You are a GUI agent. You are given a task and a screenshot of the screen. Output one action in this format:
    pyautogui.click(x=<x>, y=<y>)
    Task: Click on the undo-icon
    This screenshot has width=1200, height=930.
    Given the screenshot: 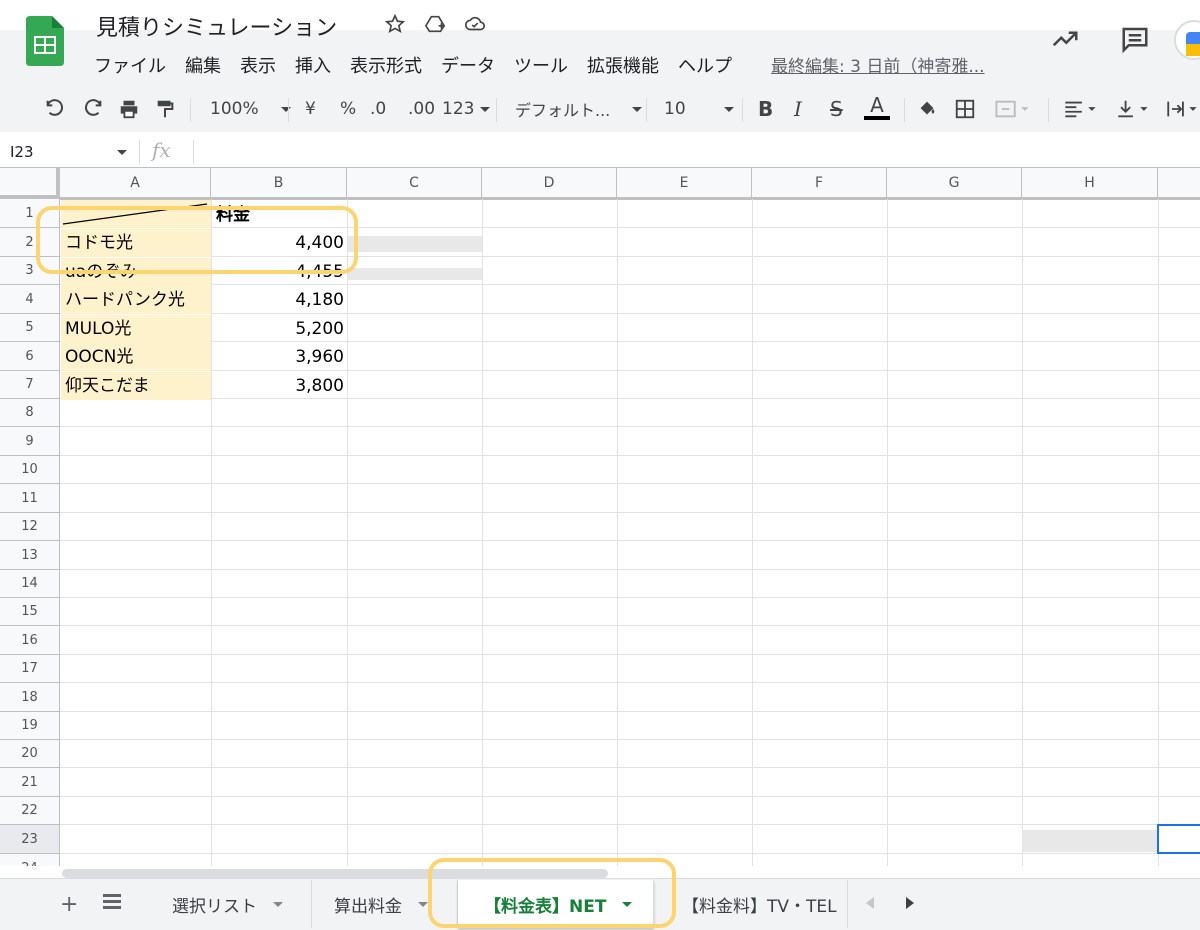 What is the action you would take?
    pyautogui.click(x=55, y=109)
    